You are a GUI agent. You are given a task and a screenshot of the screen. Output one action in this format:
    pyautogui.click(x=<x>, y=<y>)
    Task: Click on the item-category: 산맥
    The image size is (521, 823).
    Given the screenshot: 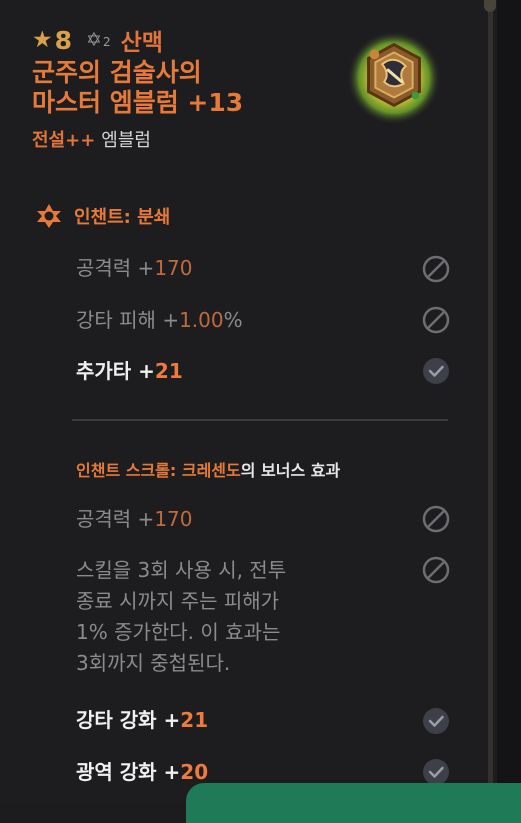 What is the action you would take?
    pyautogui.click(x=141, y=43)
    